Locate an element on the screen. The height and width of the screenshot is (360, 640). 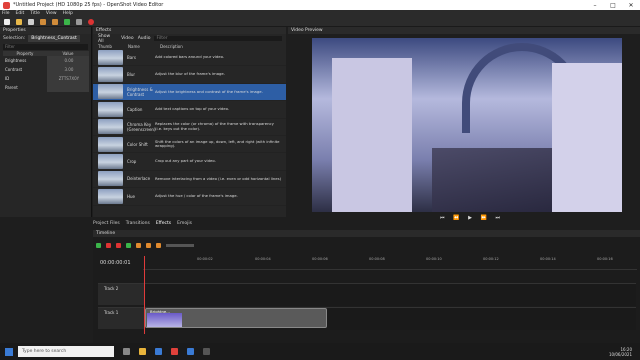
tab-audio: Audio is located at coordinates (144, 38).